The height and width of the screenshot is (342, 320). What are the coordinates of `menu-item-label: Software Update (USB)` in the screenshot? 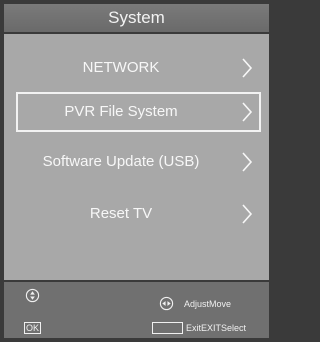 It's located at (121, 161).